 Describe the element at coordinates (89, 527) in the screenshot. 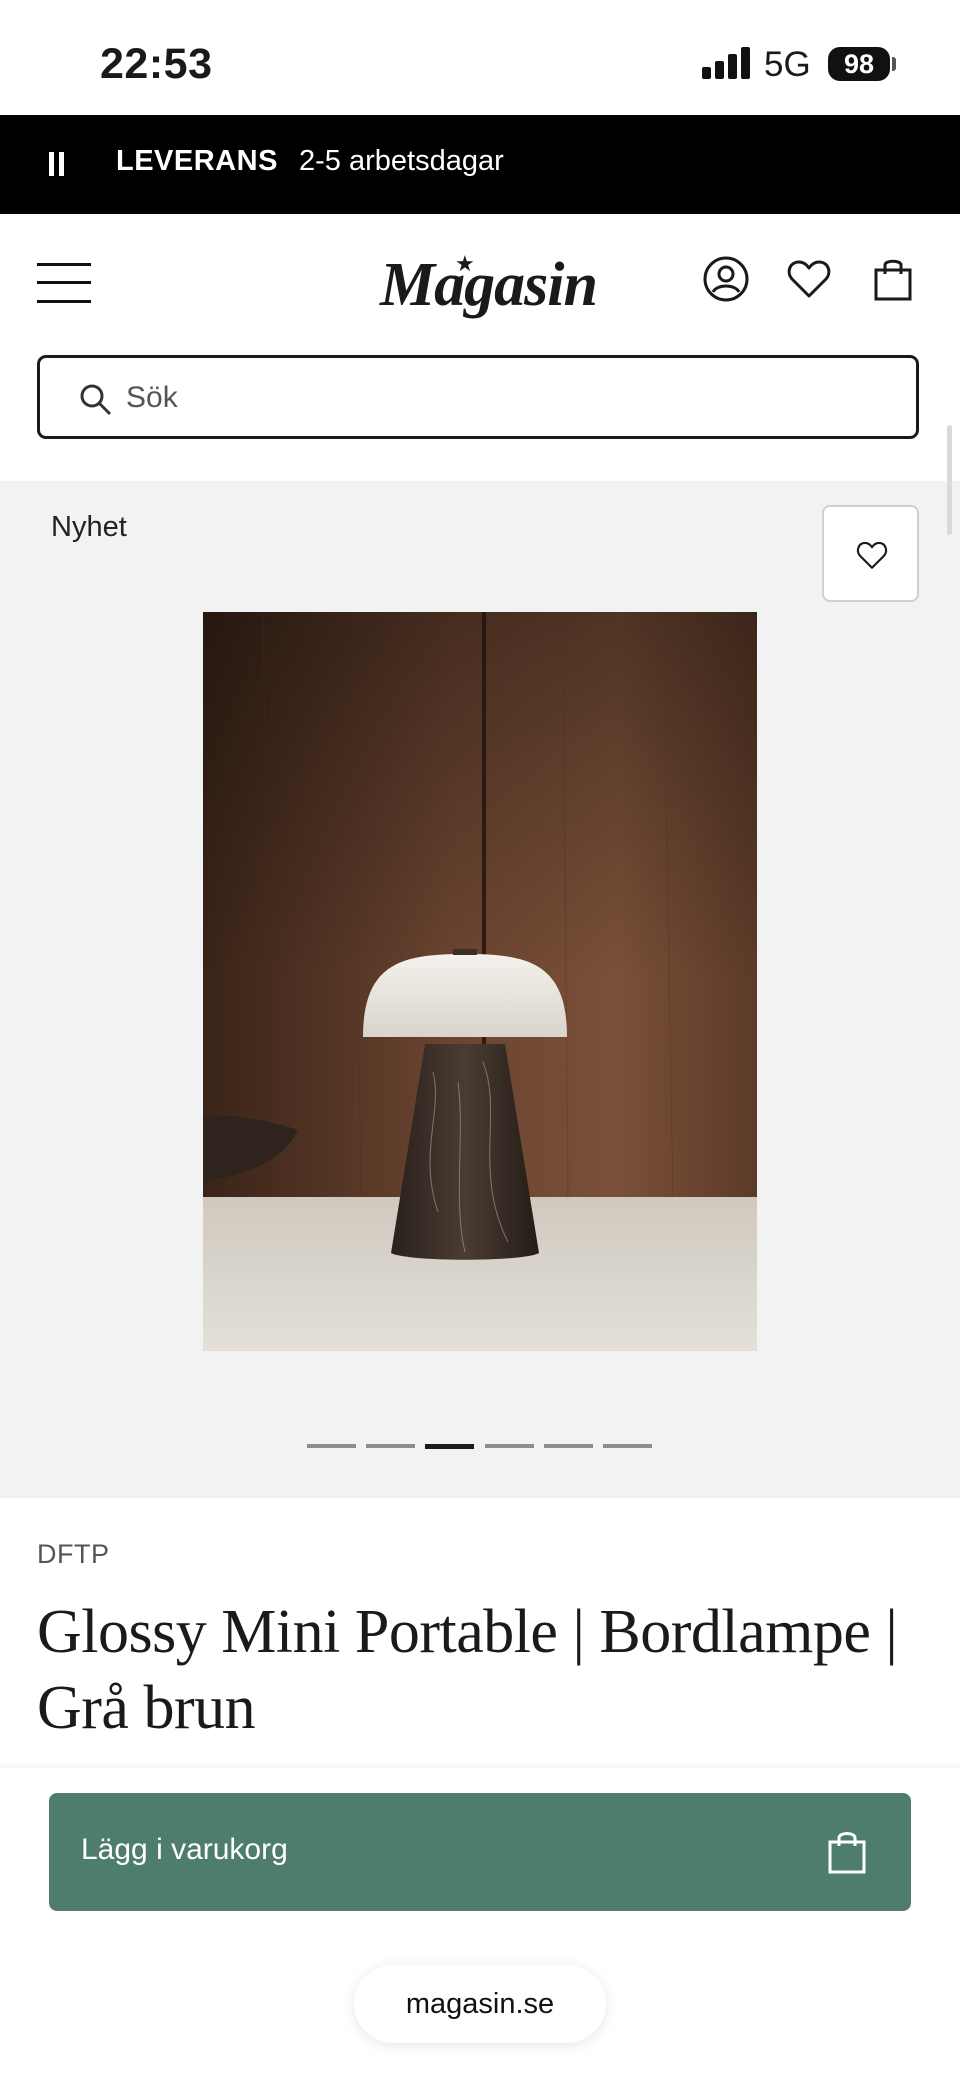

I see `new-badge: Nyhet` at that location.